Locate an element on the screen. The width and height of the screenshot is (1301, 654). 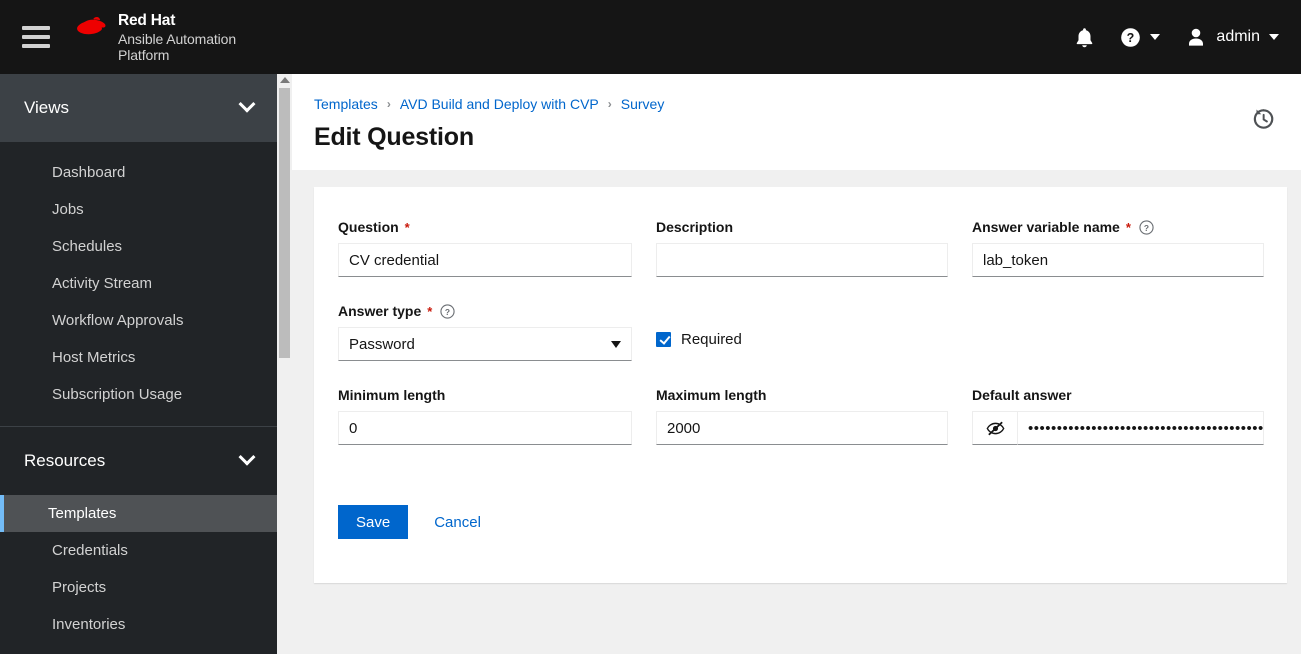
answer-type-select-wrap is located at coordinates (485, 344).